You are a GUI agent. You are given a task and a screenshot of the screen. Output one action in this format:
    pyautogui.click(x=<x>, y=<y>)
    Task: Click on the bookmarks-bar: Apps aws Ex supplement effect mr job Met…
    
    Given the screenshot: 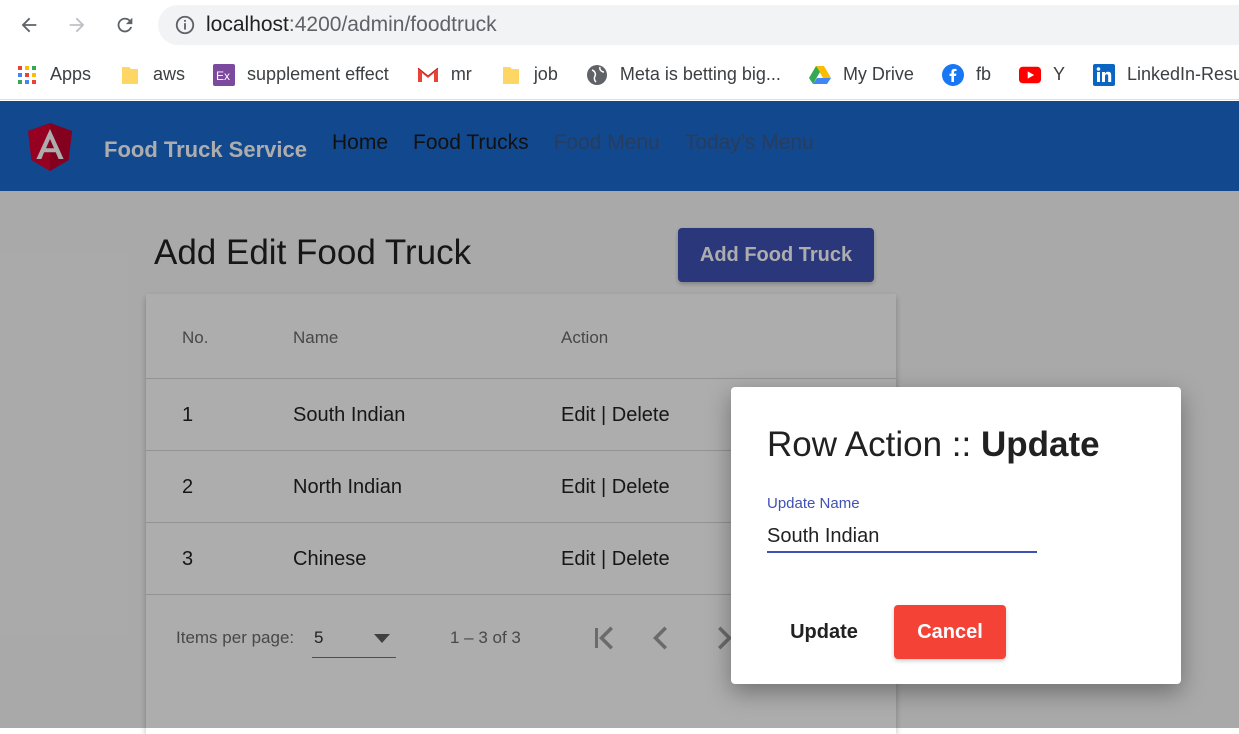 What is the action you would take?
    pyautogui.click(x=619, y=75)
    